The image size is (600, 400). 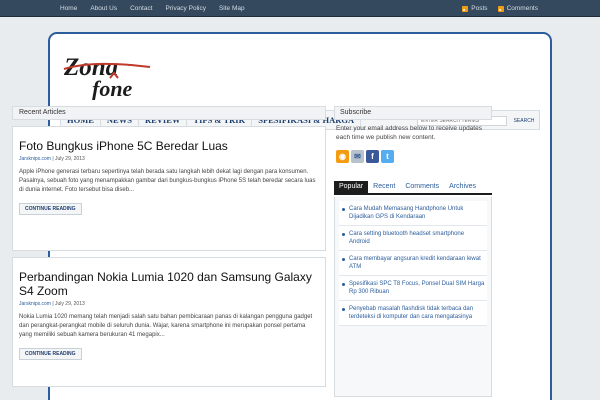 I want to click on search-button: SEARCH, so click(x=524, y=121).